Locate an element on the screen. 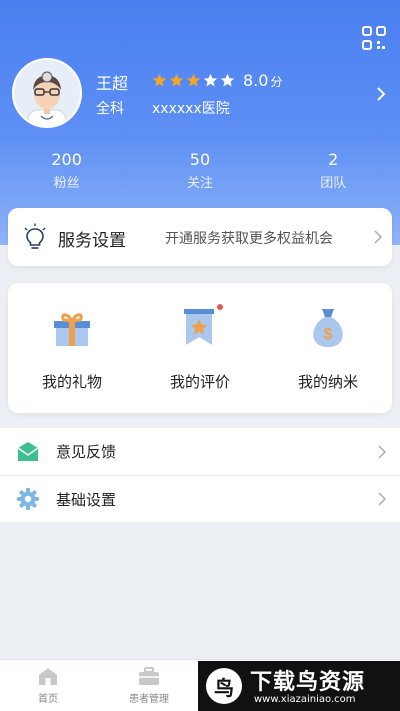 This screenshot has width=400, height=711. feature-label: 我的纳米 is located at coordinates (327, 382).